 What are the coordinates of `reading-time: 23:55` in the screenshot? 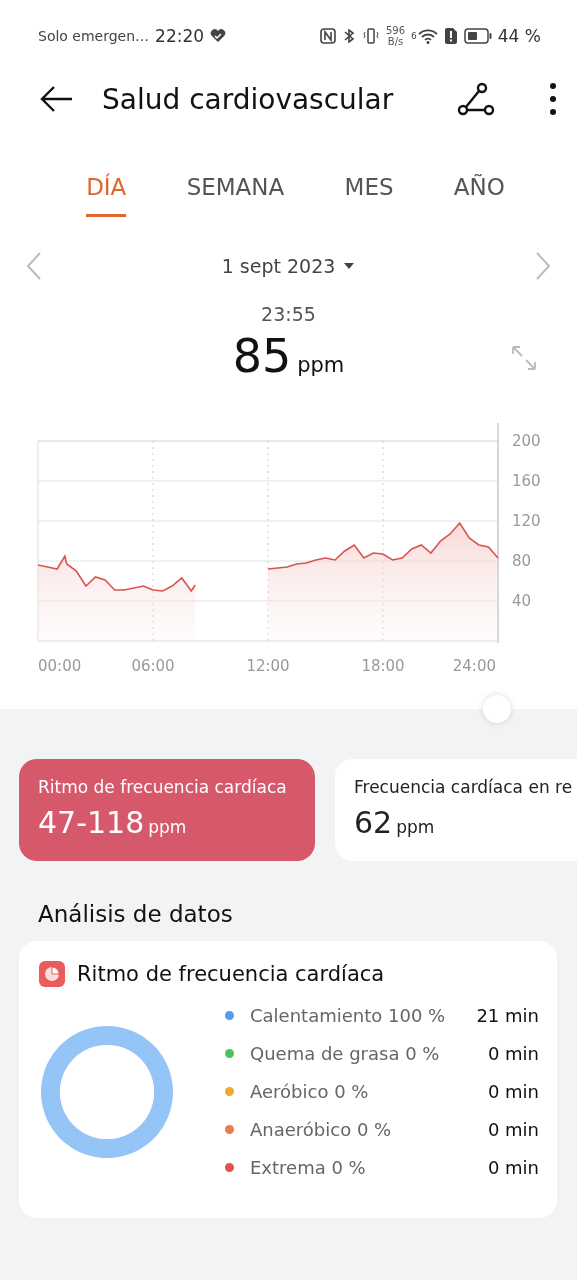 It's located at (288, 314).